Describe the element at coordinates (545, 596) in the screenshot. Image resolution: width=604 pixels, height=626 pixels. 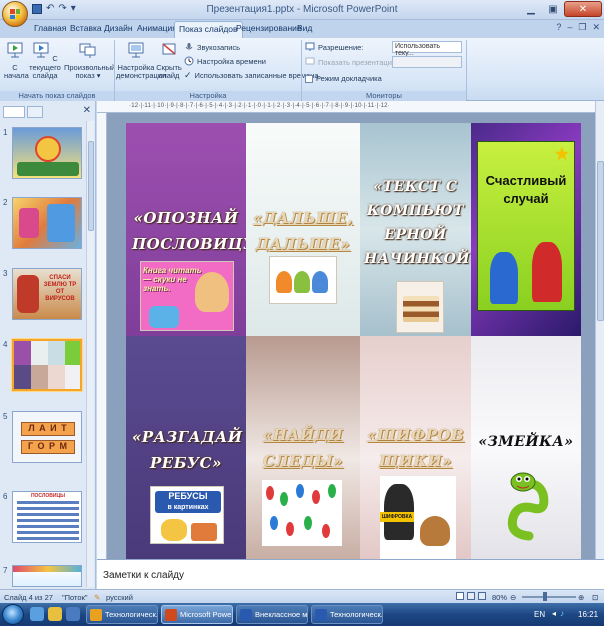
I see `zoom-slider-thumb` at that location.